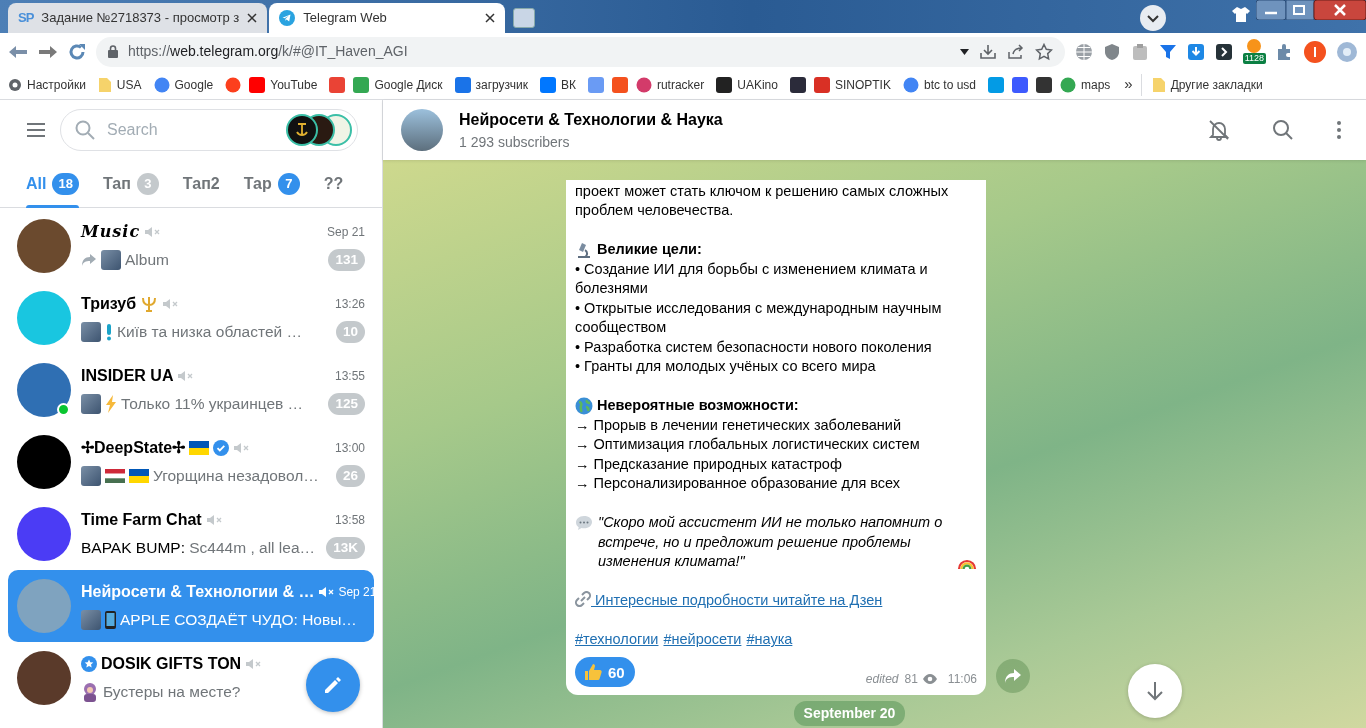 This screenshot has height=728, width=1366. I want to click on search-field: Search, so click(190, 130).